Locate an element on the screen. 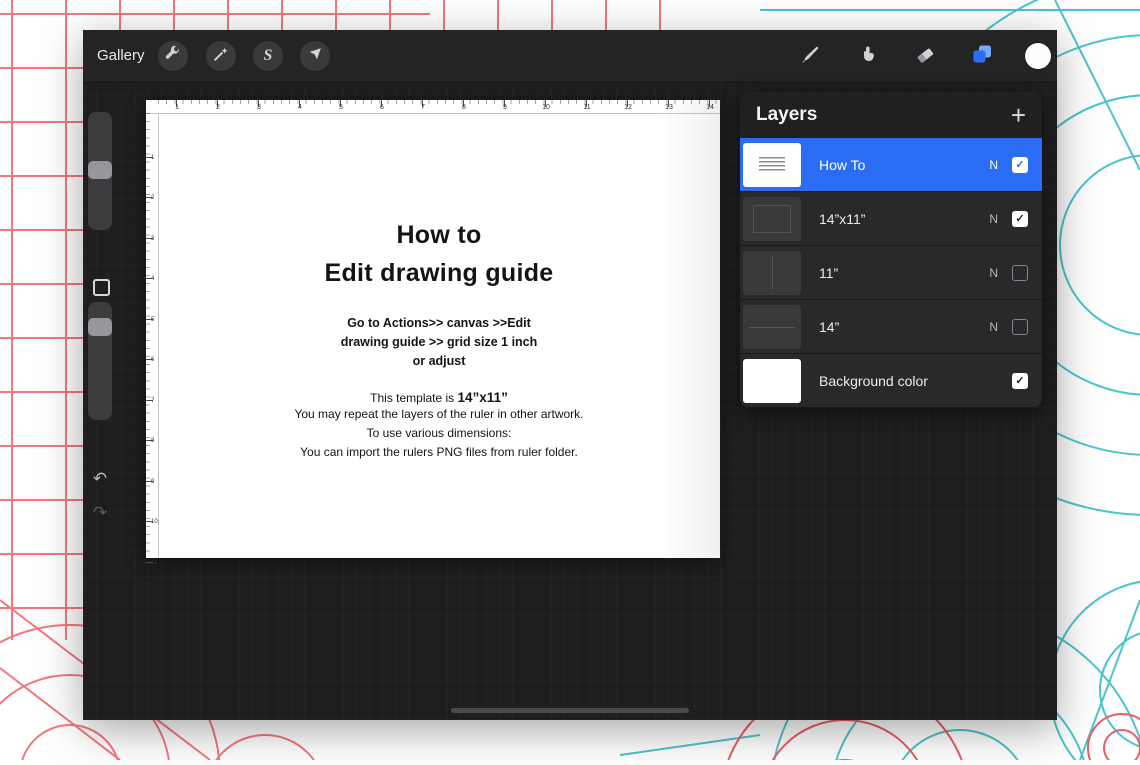  layers-panel-header: Layers + is located at coordinates (891, 115).